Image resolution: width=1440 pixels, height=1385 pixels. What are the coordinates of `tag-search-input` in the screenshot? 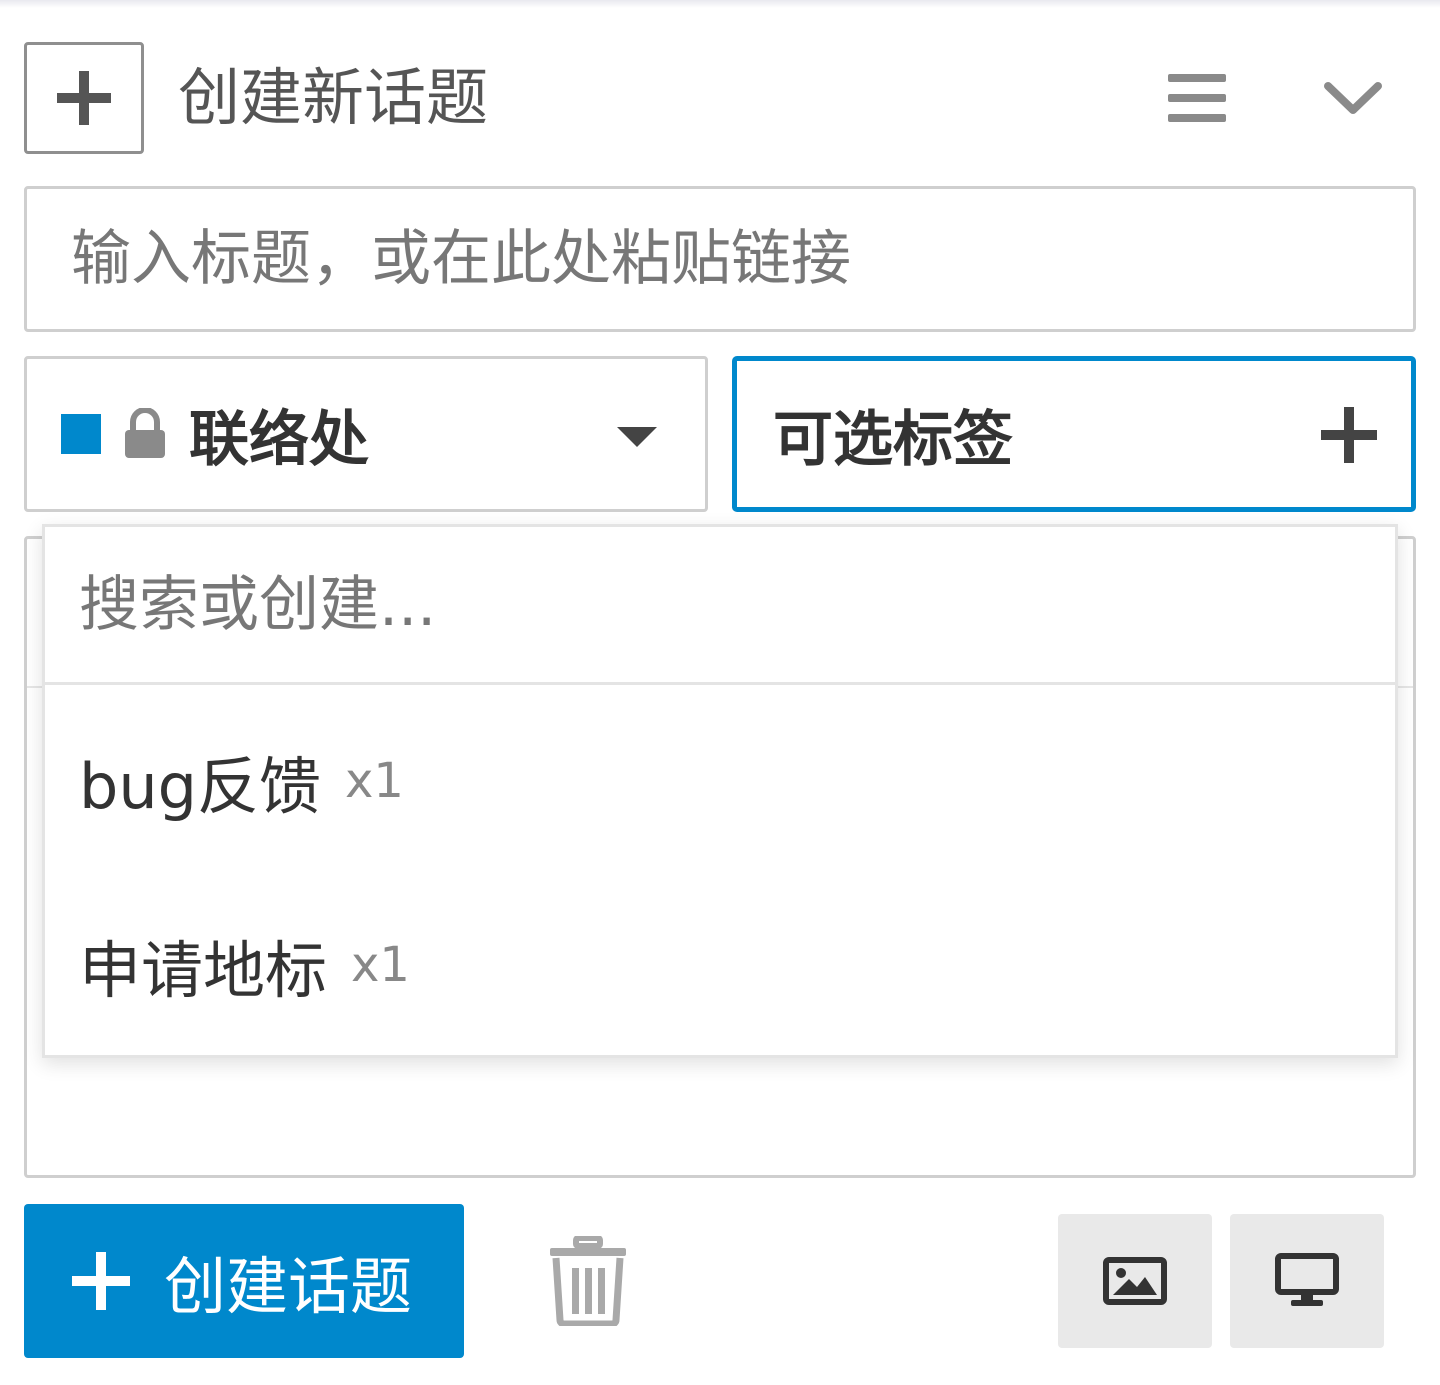 It's located at (720, 606).